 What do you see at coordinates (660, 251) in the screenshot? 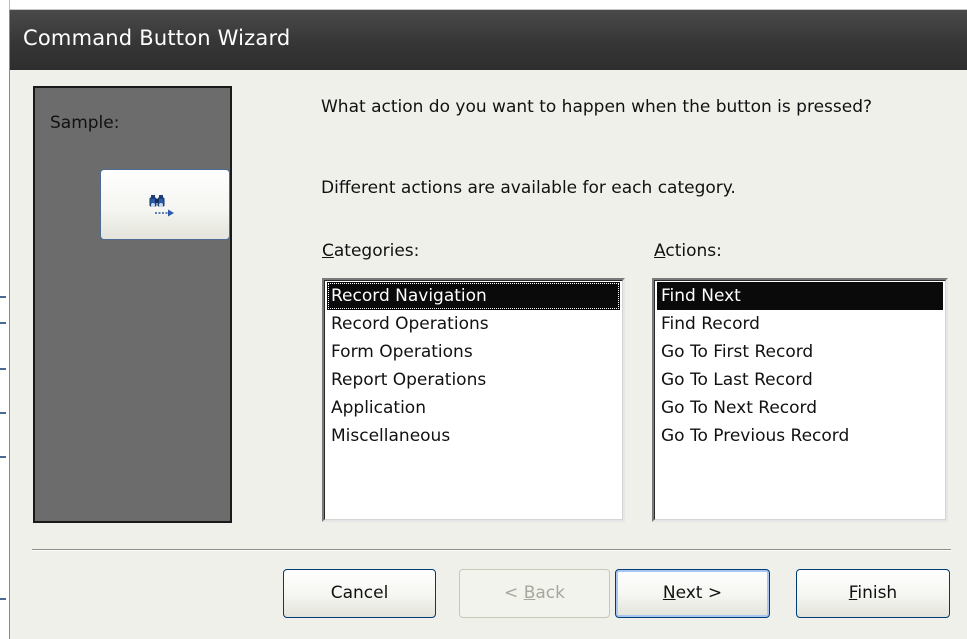
I see `actions-label-accel: A` at bounding box center [660, 251].